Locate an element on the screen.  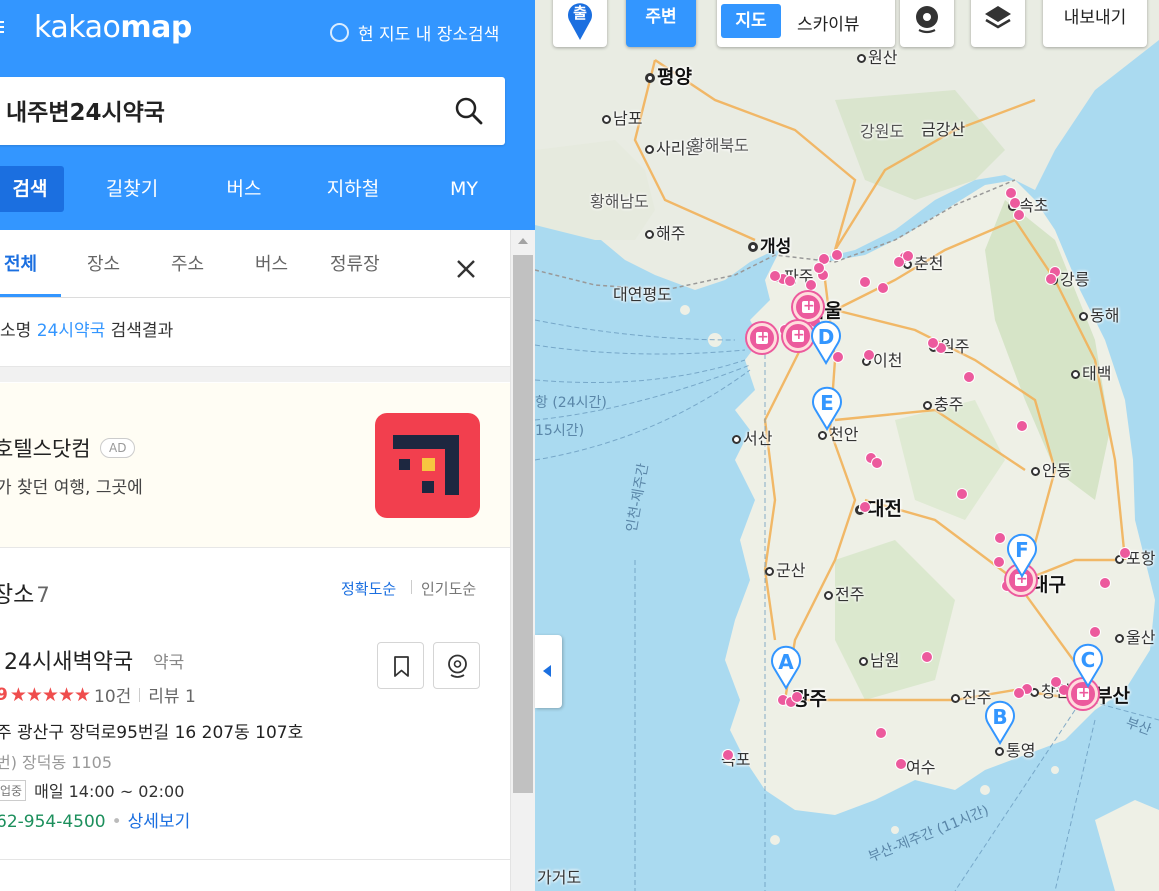
map-label-haeju: 해주 is located at coordinates (665, 232).